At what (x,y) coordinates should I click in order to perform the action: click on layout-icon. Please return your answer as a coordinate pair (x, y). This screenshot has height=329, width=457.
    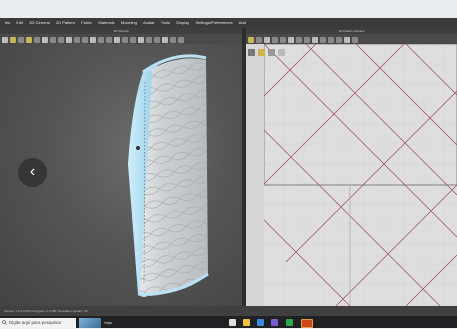
    Looking at the image, I should click on (355, 39).